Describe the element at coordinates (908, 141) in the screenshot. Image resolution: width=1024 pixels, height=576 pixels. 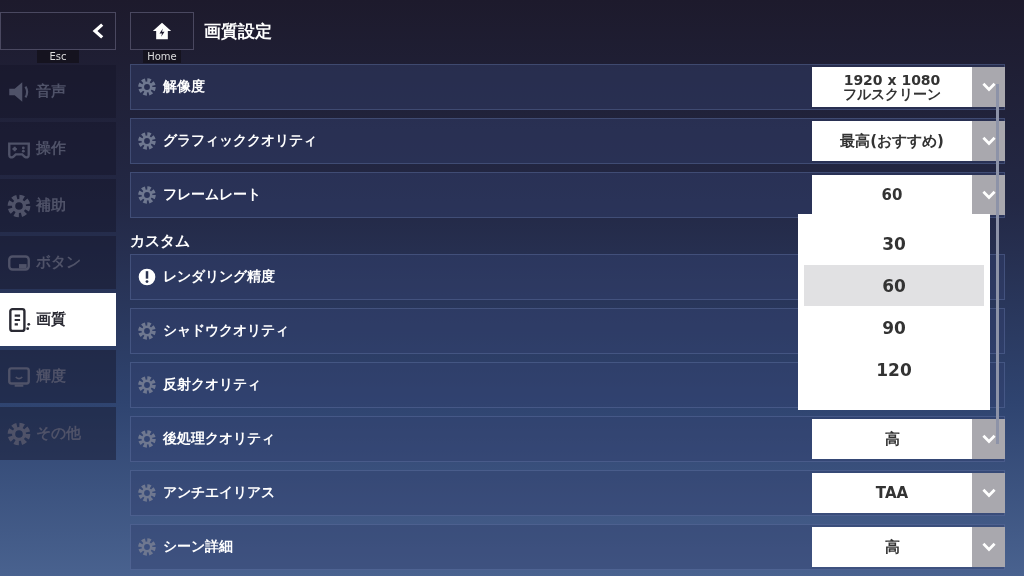
I see `dropdown: 最高(おすすめ)` at that location.